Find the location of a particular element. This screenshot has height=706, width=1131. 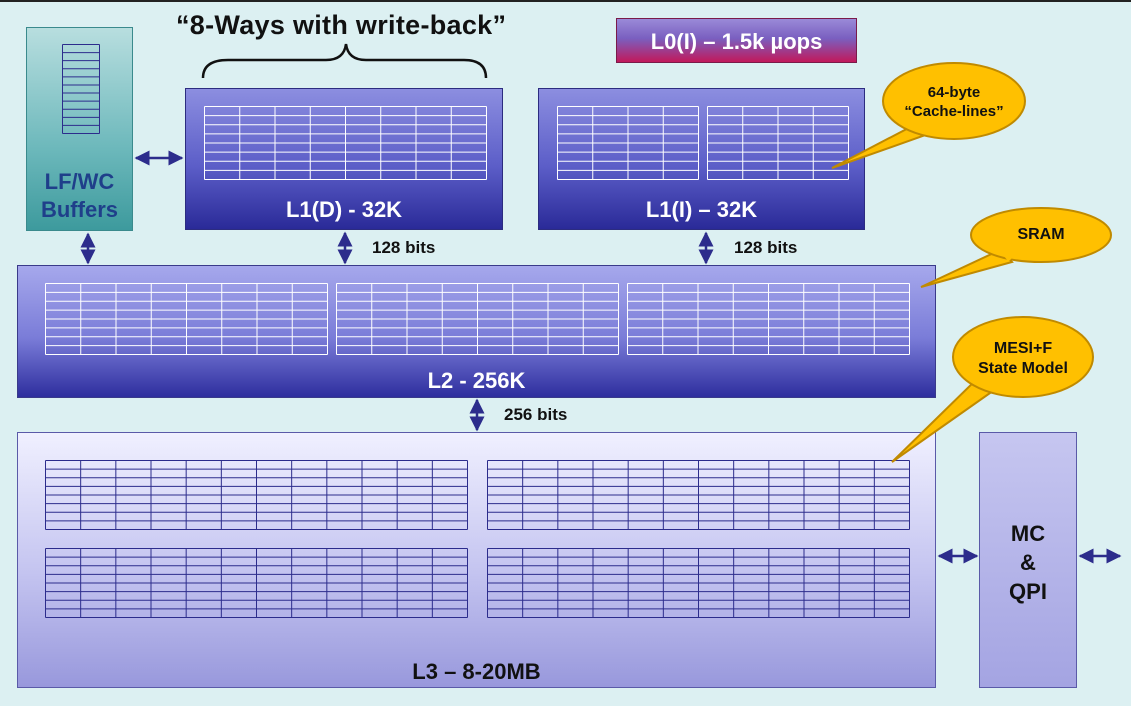

callout-mesi-text: MESI+F State Model is located at coordinates (1023, 359).